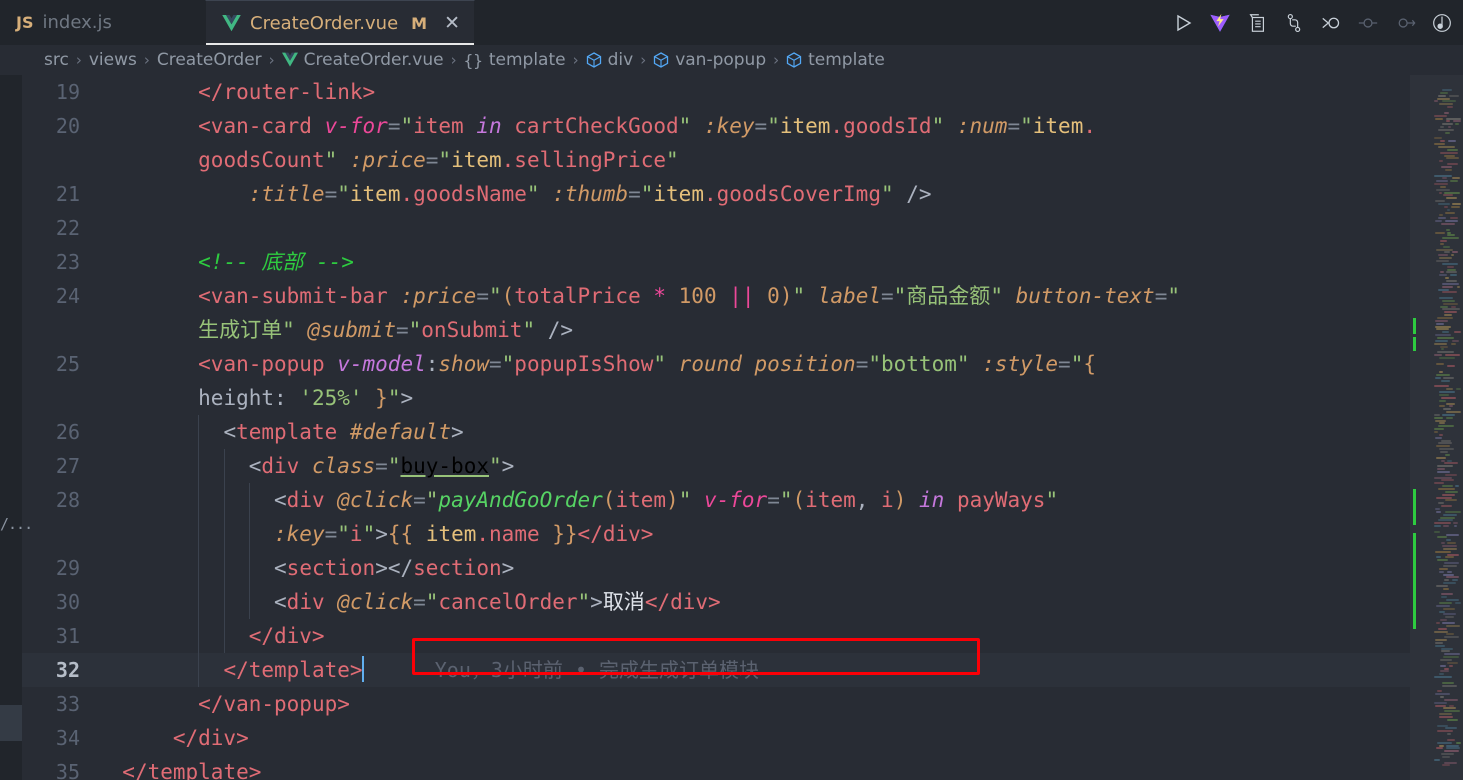  Describe the element at coordinates (1414, 581) in the screenshot. I see `minimap-change-marker` at that location.